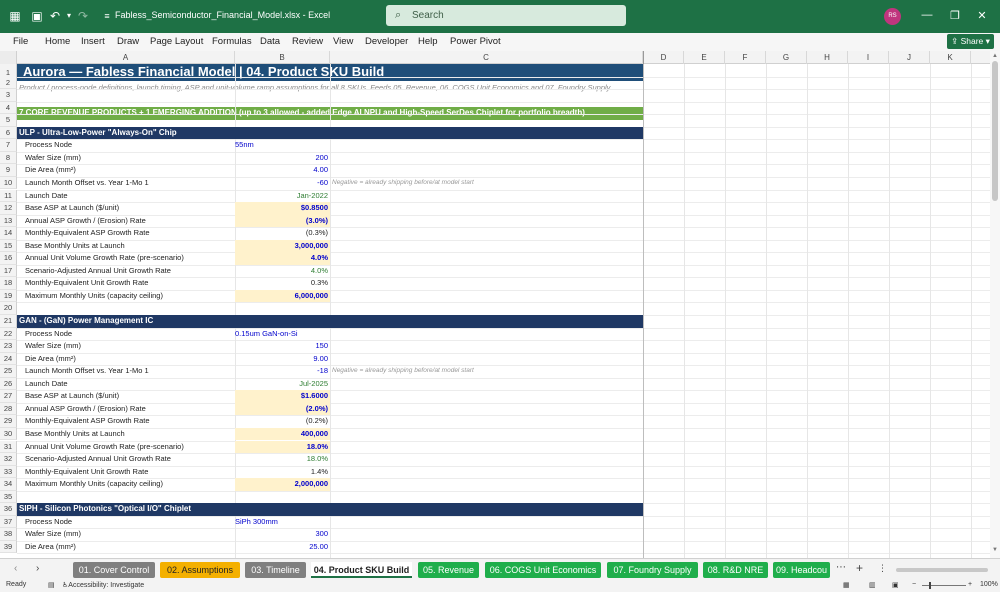 Image resolution: width=1000 pixels, height=592 pixels. I want to click on assumption-value: -60, so click(281, 183).